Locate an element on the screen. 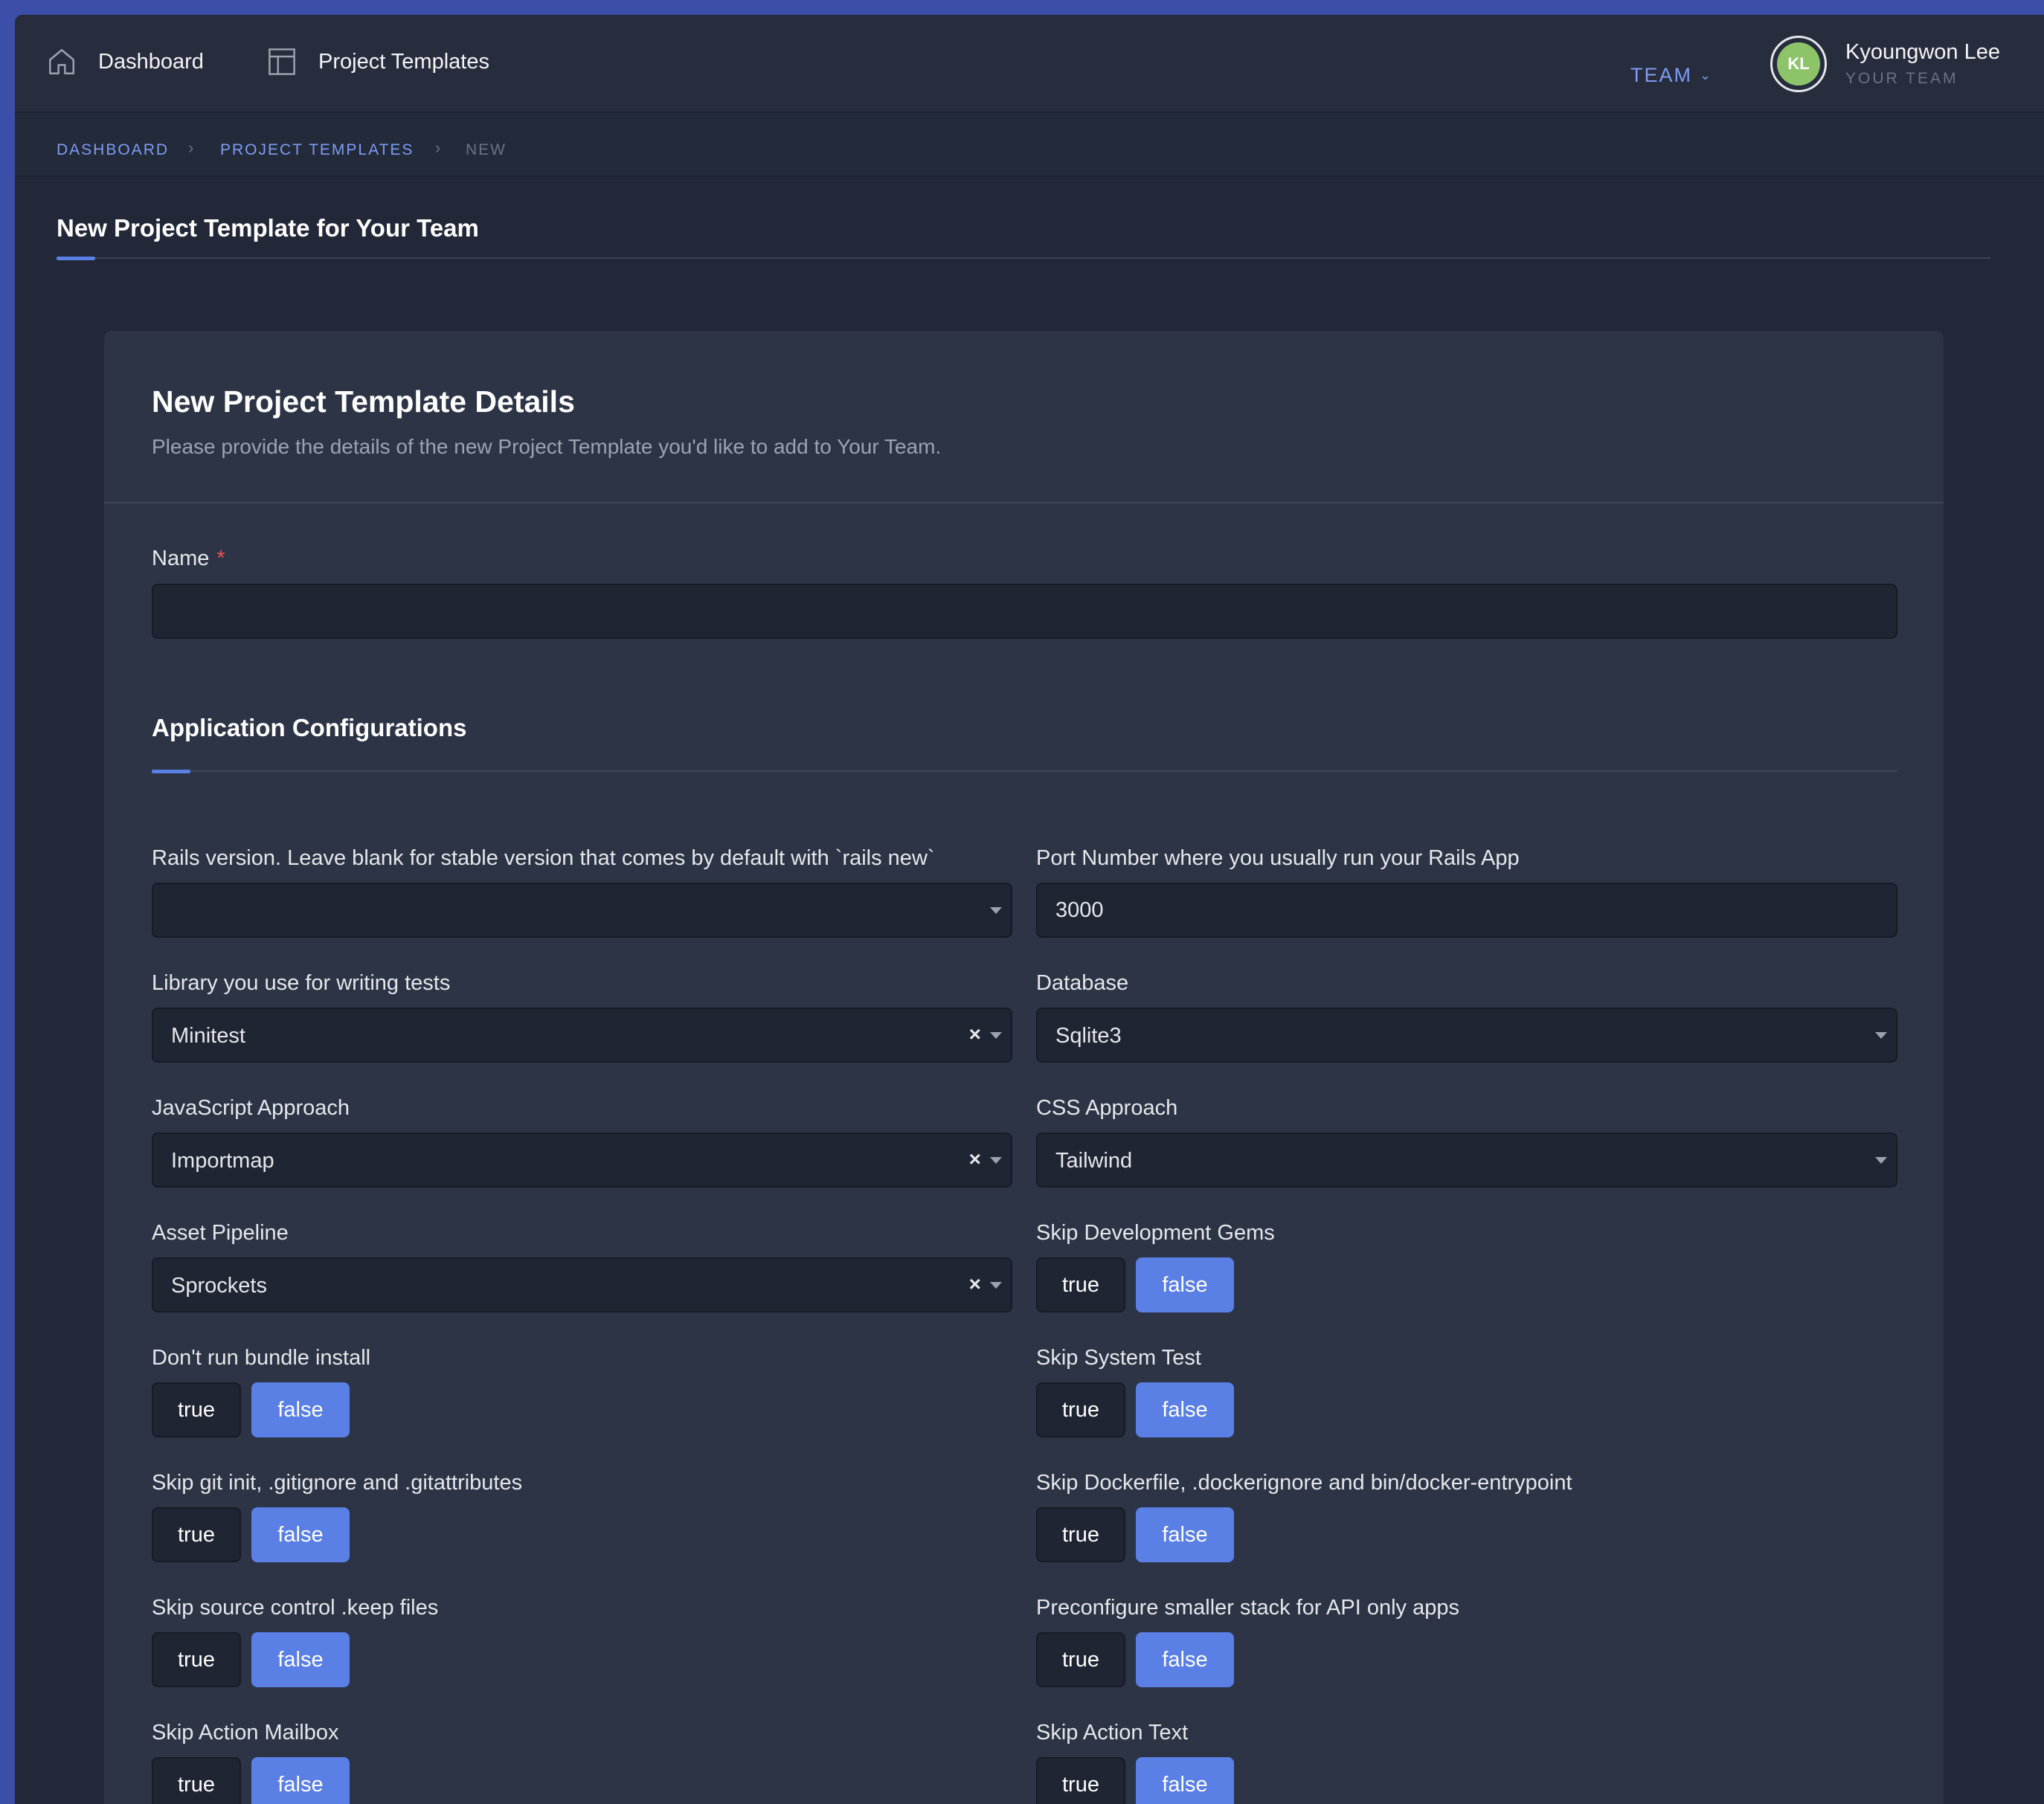 The width and height of the screenshot is (2044, 1804). breadcrumb-dashboard: DASHBOARD is located at coordinates (113, 150).